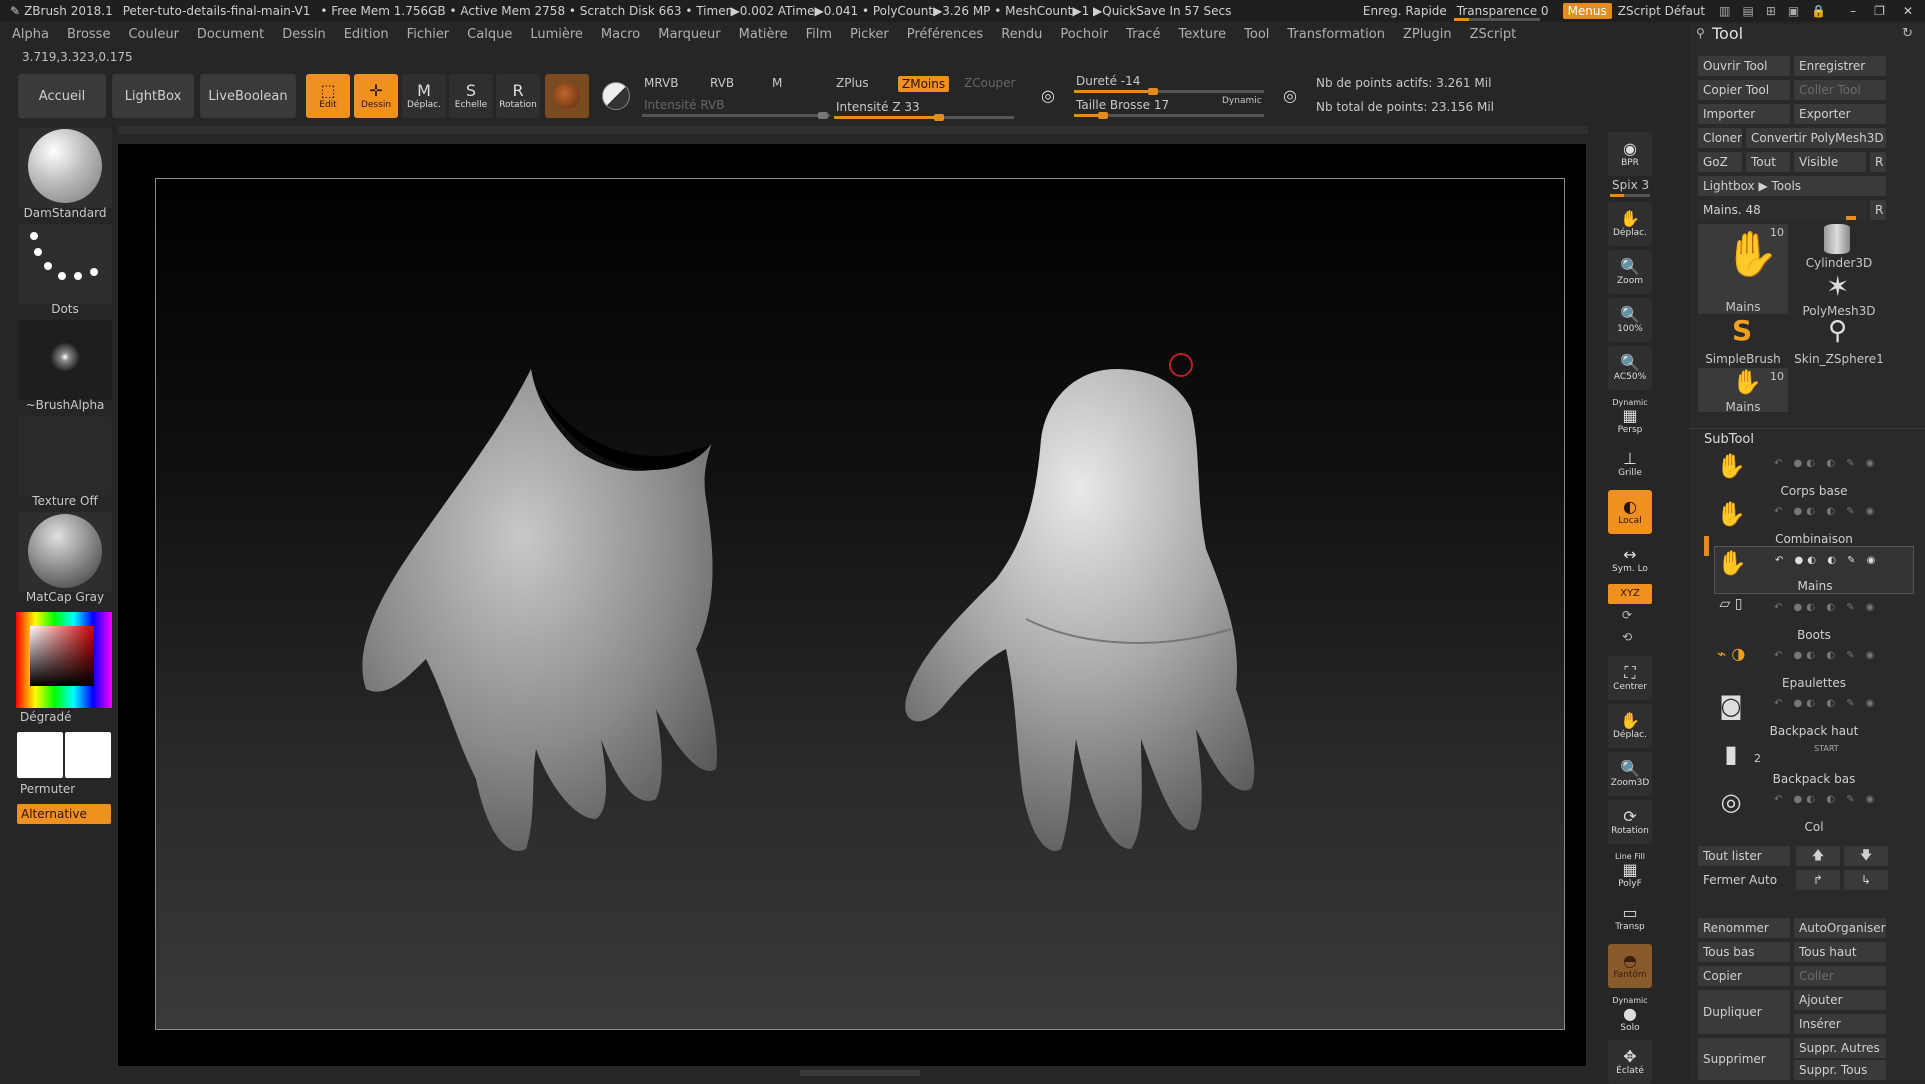 The width and height of the screenshot is (1925, 1084). What do you see at coordinates (616, 96) in the screenshot?
I see `color-mode-button` at bounding box center [616, 96].